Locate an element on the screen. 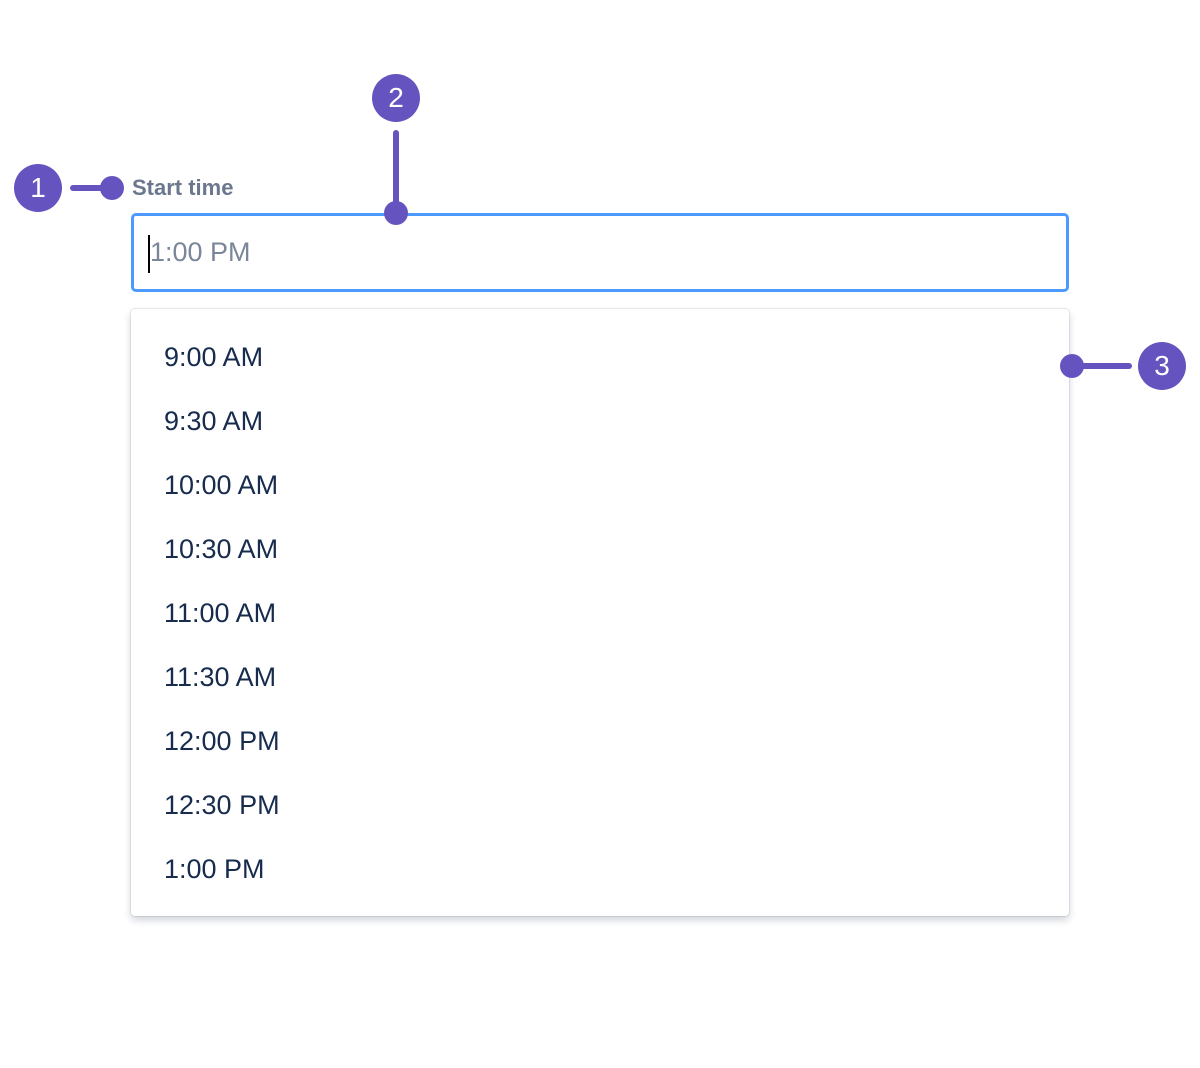  time-option: 9:30 AM is located at coordinates (600, 421).